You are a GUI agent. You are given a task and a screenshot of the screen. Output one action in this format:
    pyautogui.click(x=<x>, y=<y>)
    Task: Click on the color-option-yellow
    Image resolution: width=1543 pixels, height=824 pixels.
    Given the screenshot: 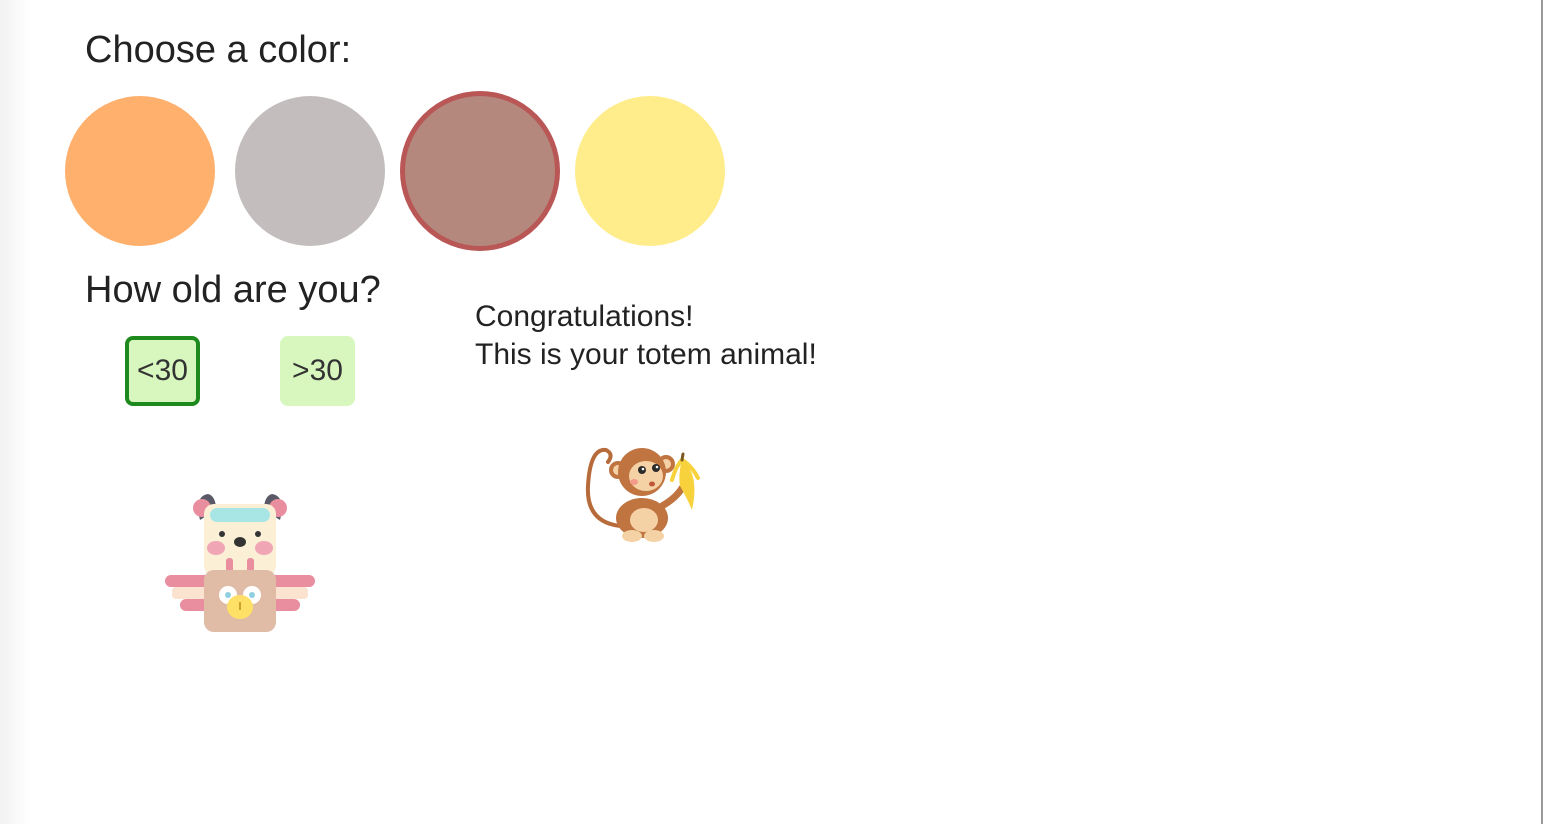 What is the action you would take?
    pyautogui.click(x=650, y=171)
    